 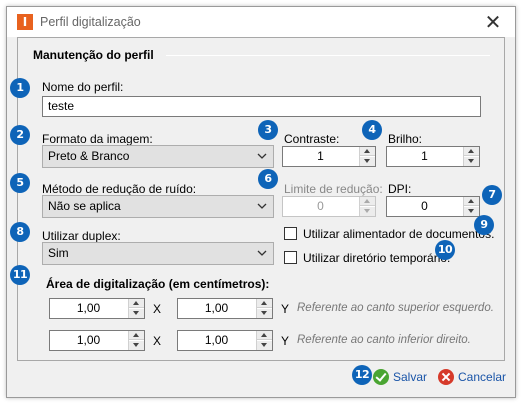 What do you see at coordinates (381, 377) in the screenshot?
I see `check-icon` at bounding box center [381, 377].